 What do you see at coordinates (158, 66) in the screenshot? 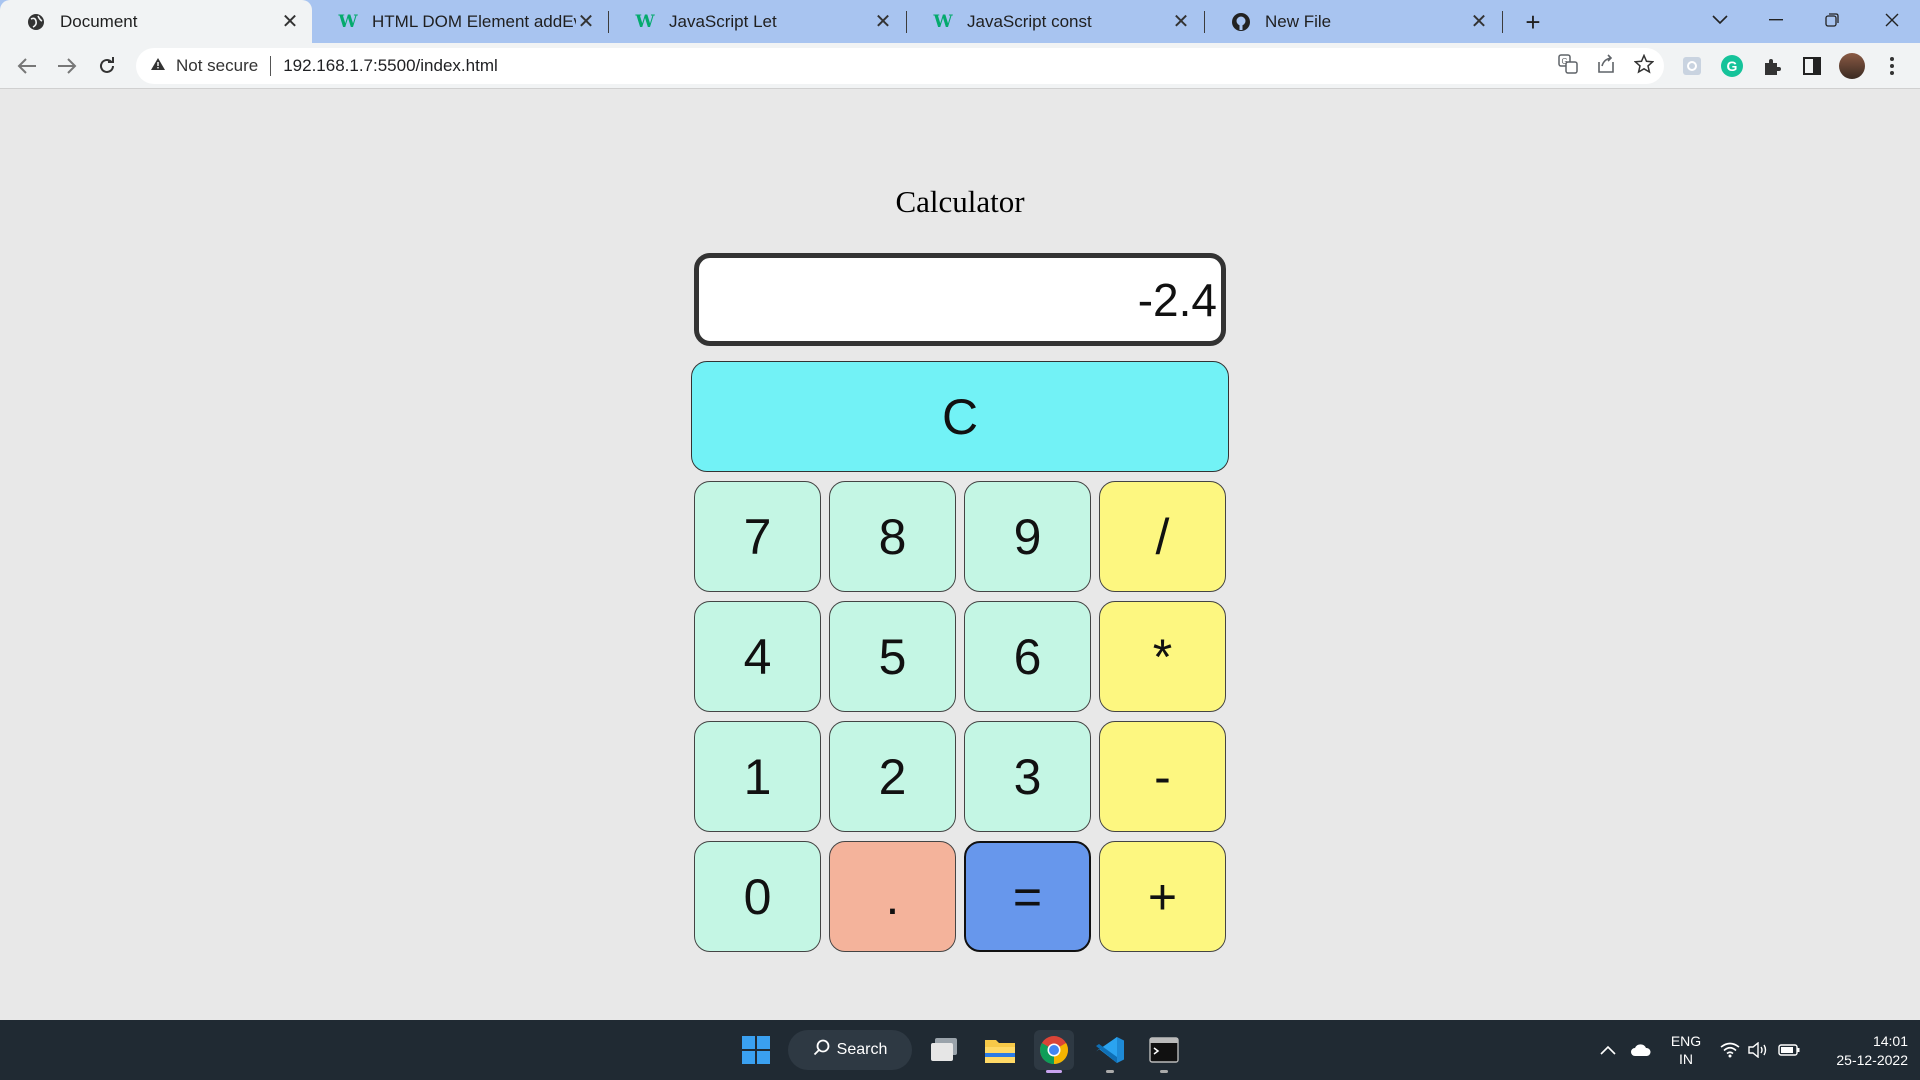
I see `warning-triangle-icon` at bounding box center [158, 66].